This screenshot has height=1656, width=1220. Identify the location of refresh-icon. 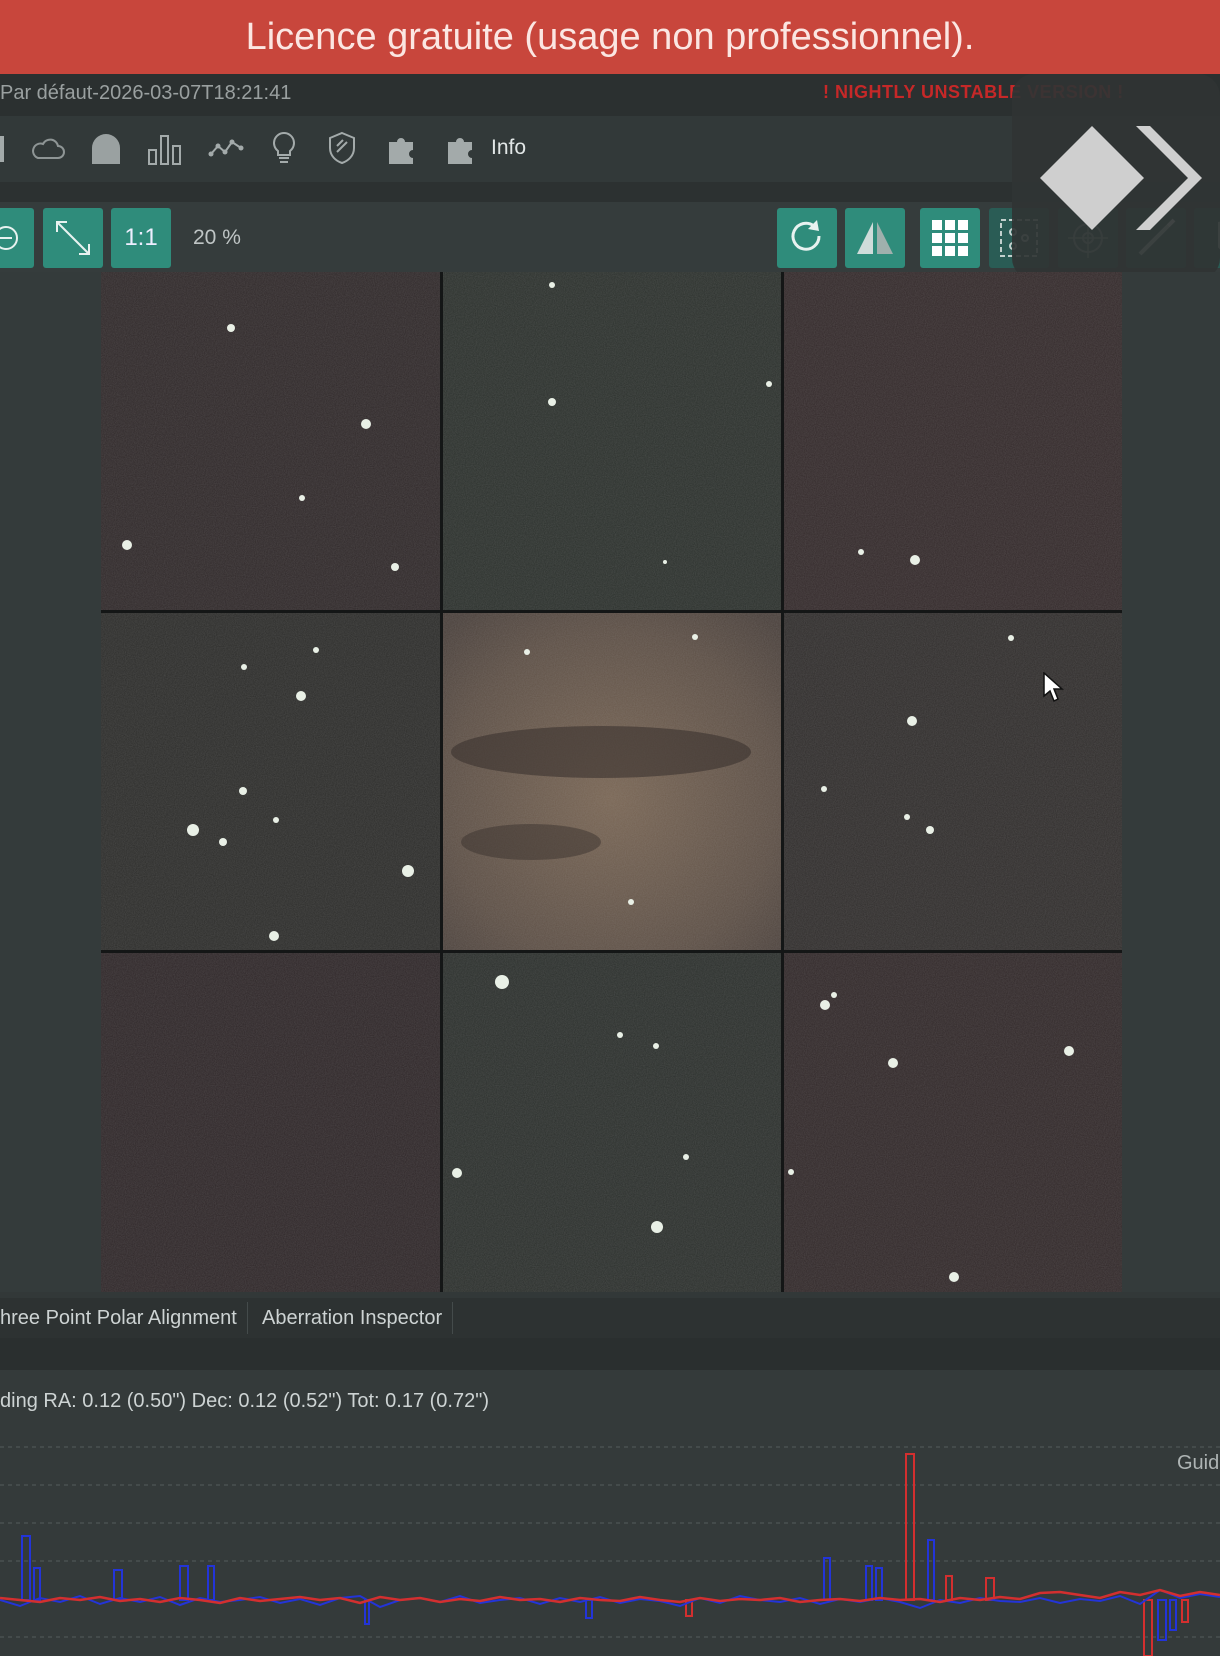
(806, 235).